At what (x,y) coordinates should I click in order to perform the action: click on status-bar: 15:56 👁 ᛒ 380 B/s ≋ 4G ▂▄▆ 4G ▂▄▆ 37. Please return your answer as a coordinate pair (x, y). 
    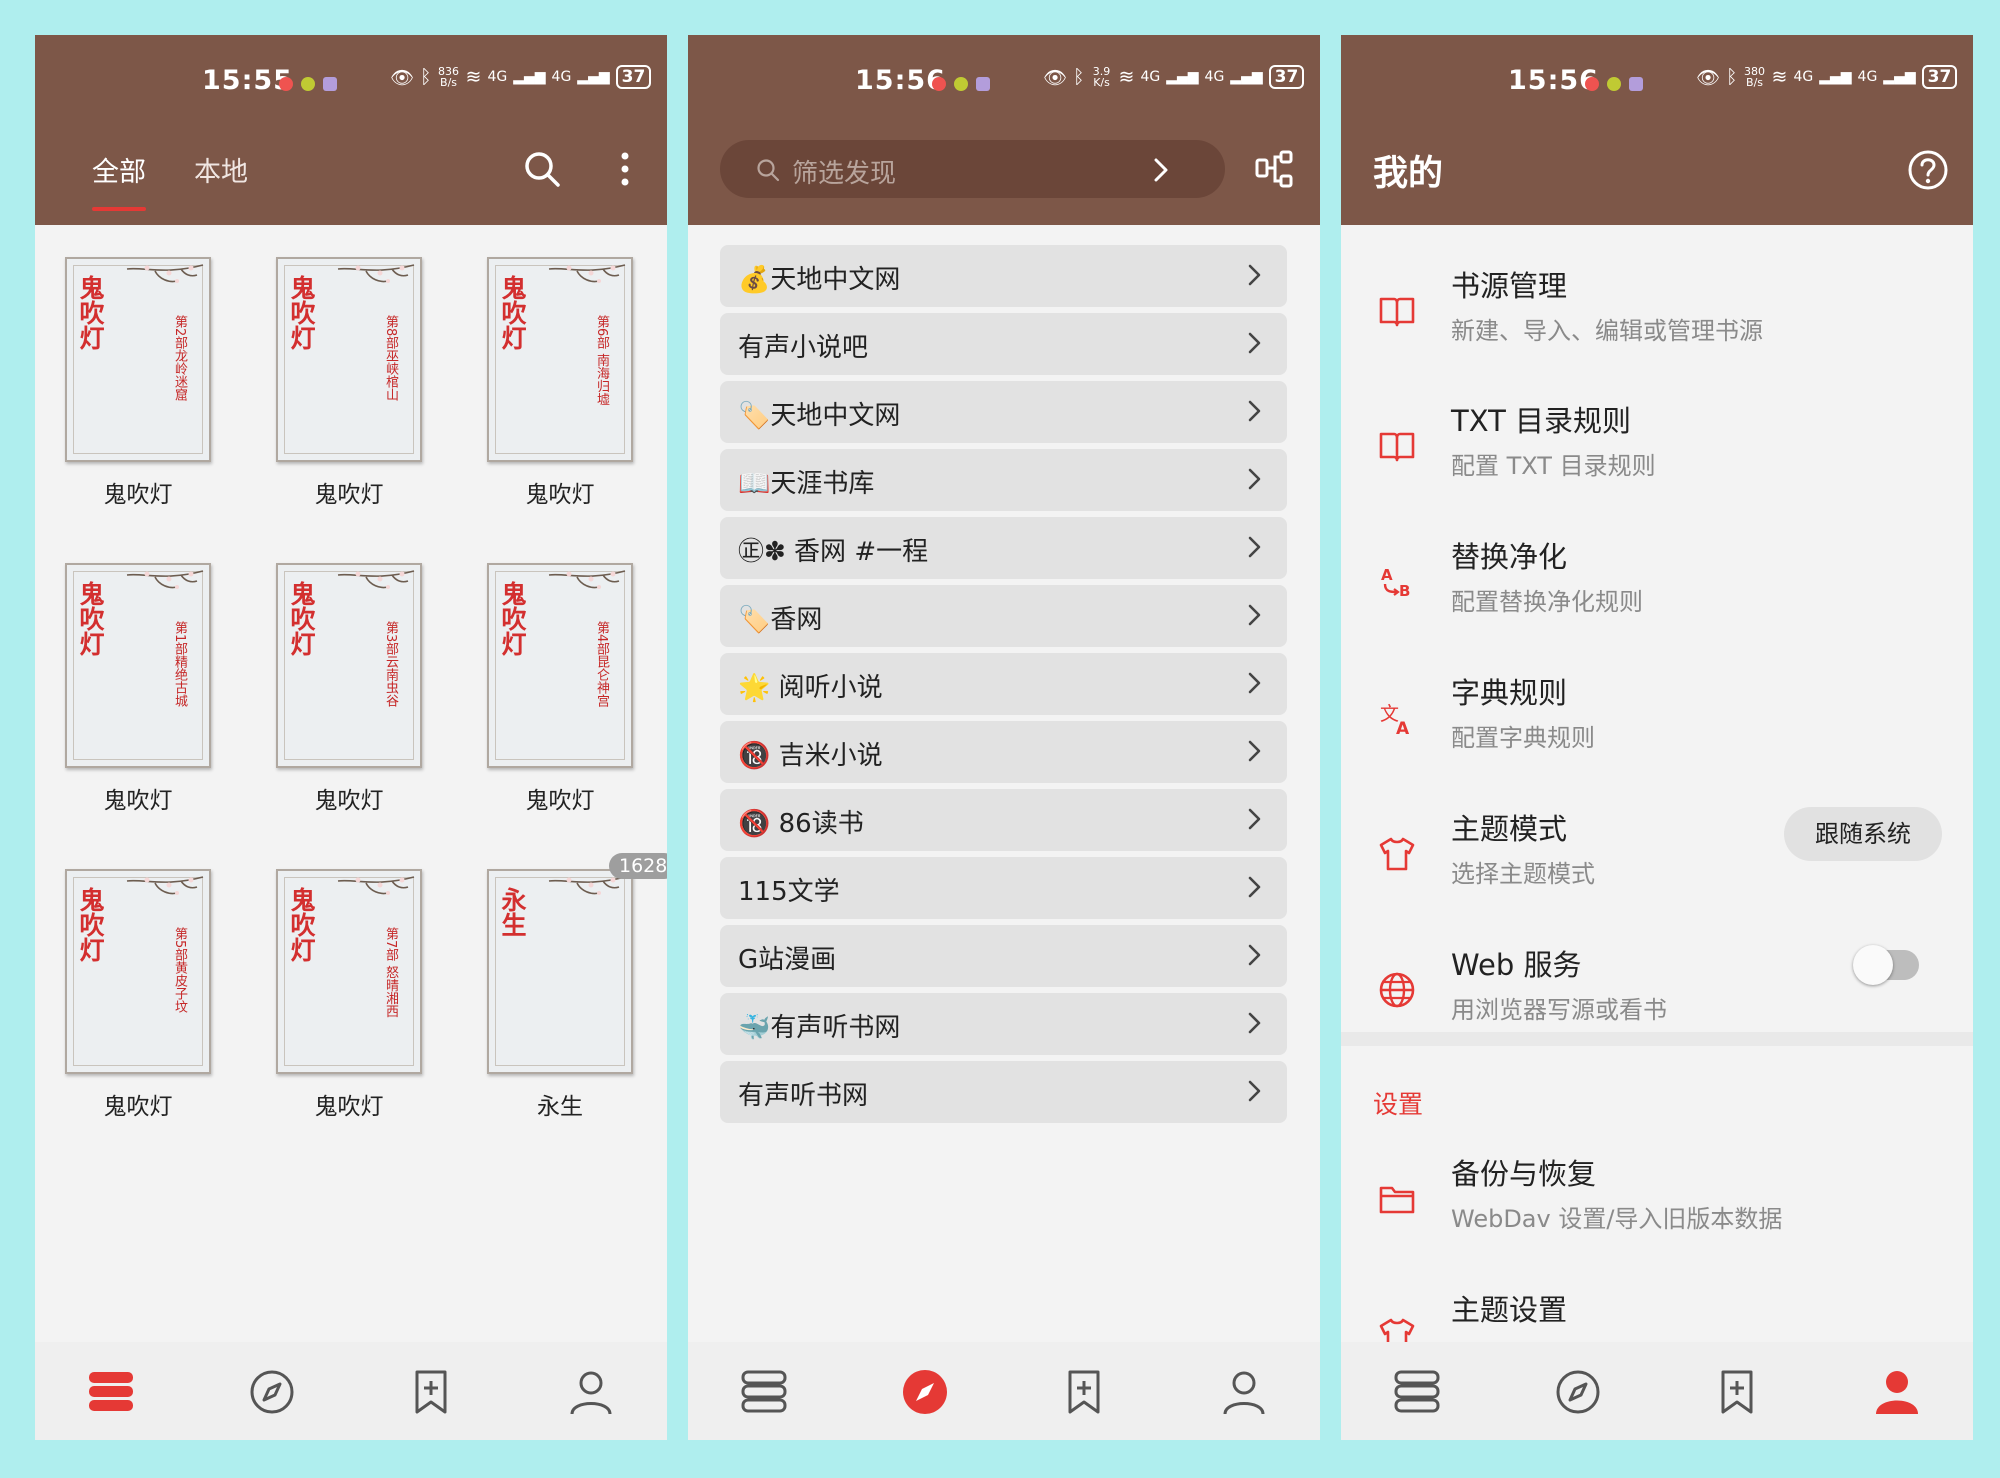
    Looking at the image, I should click on (1657, 82).